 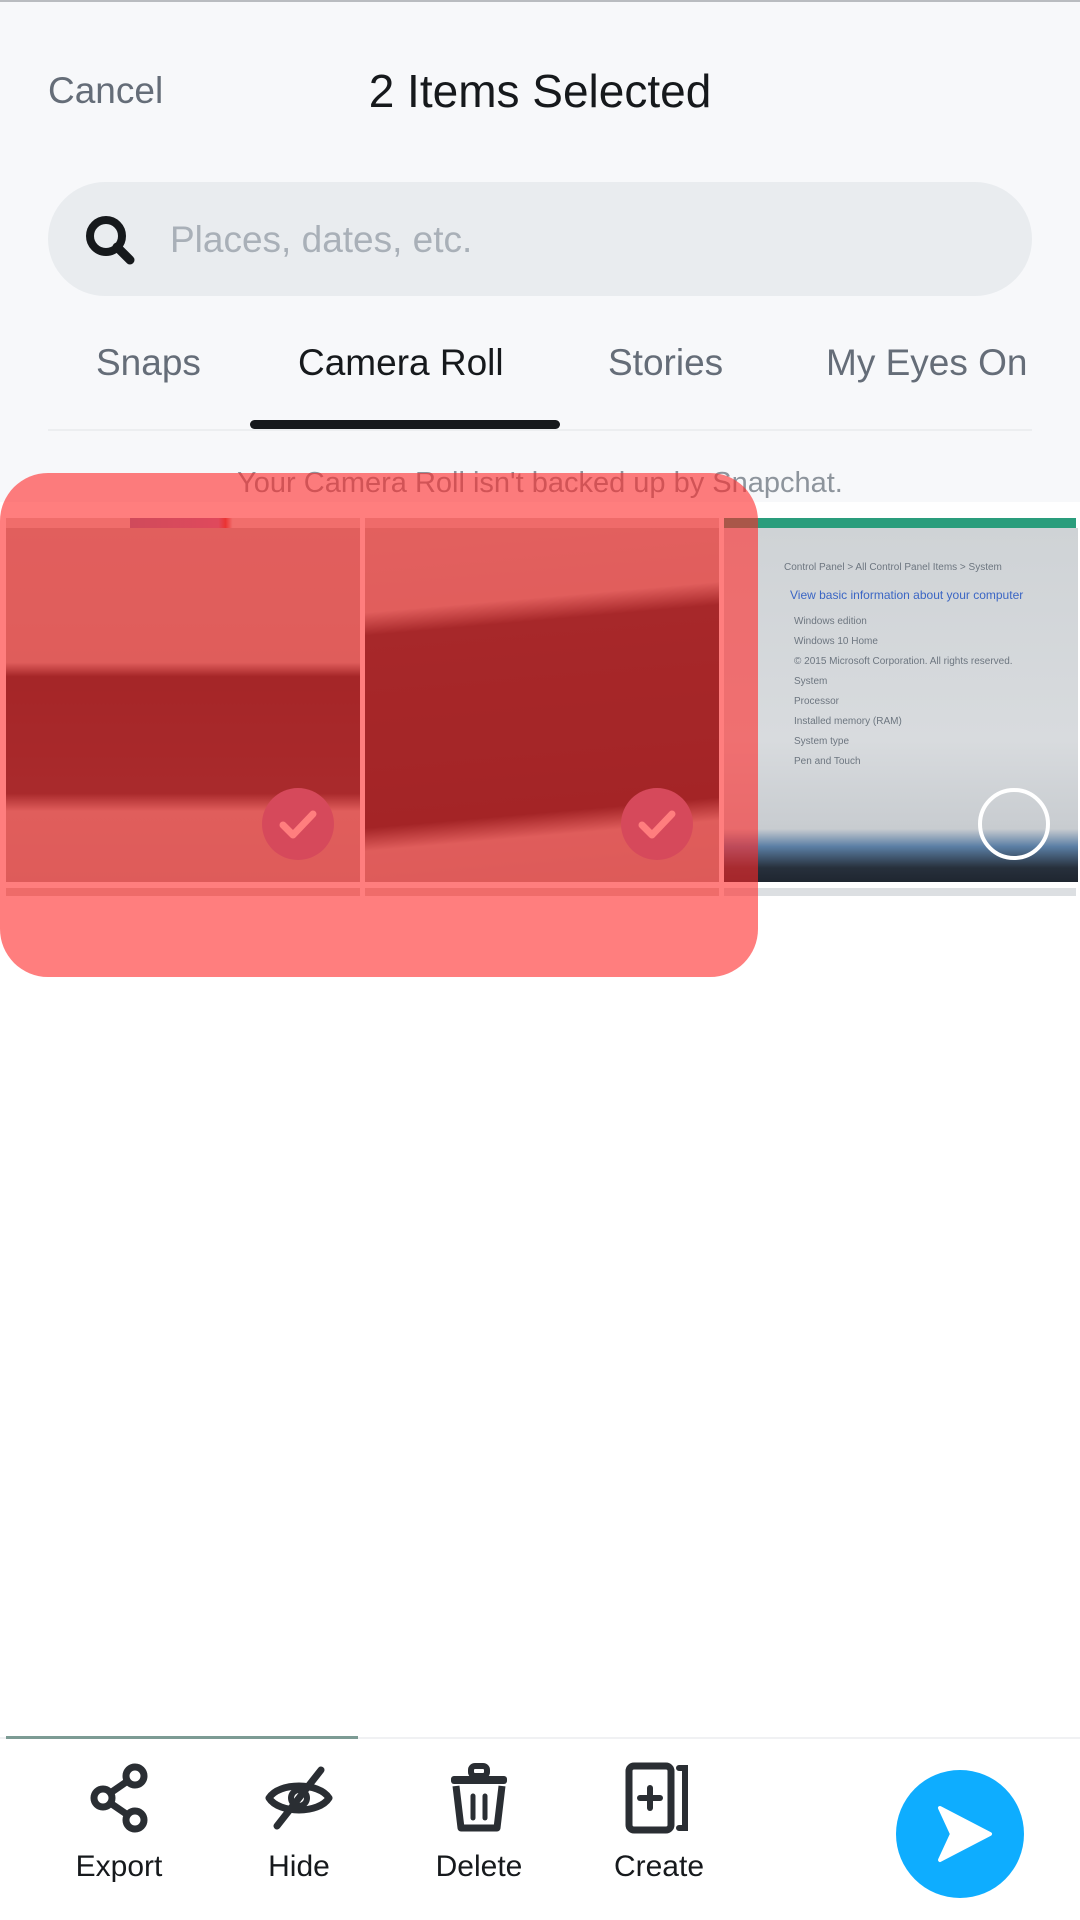 I want to click on tab-my-eyes-only: My Eyes On, so click(x=927, y=363).